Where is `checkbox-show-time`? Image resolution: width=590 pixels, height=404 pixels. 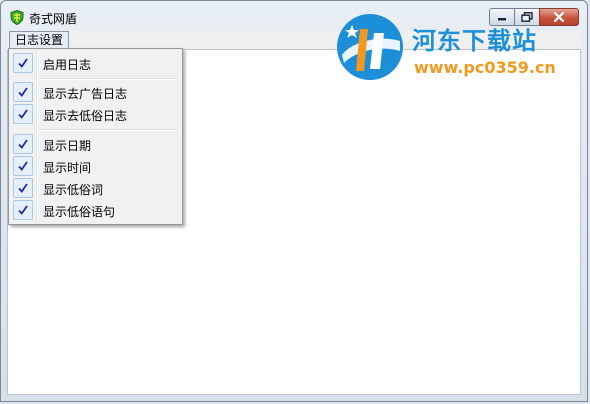 checkbox-show-time is located at coordinates (23, 166).